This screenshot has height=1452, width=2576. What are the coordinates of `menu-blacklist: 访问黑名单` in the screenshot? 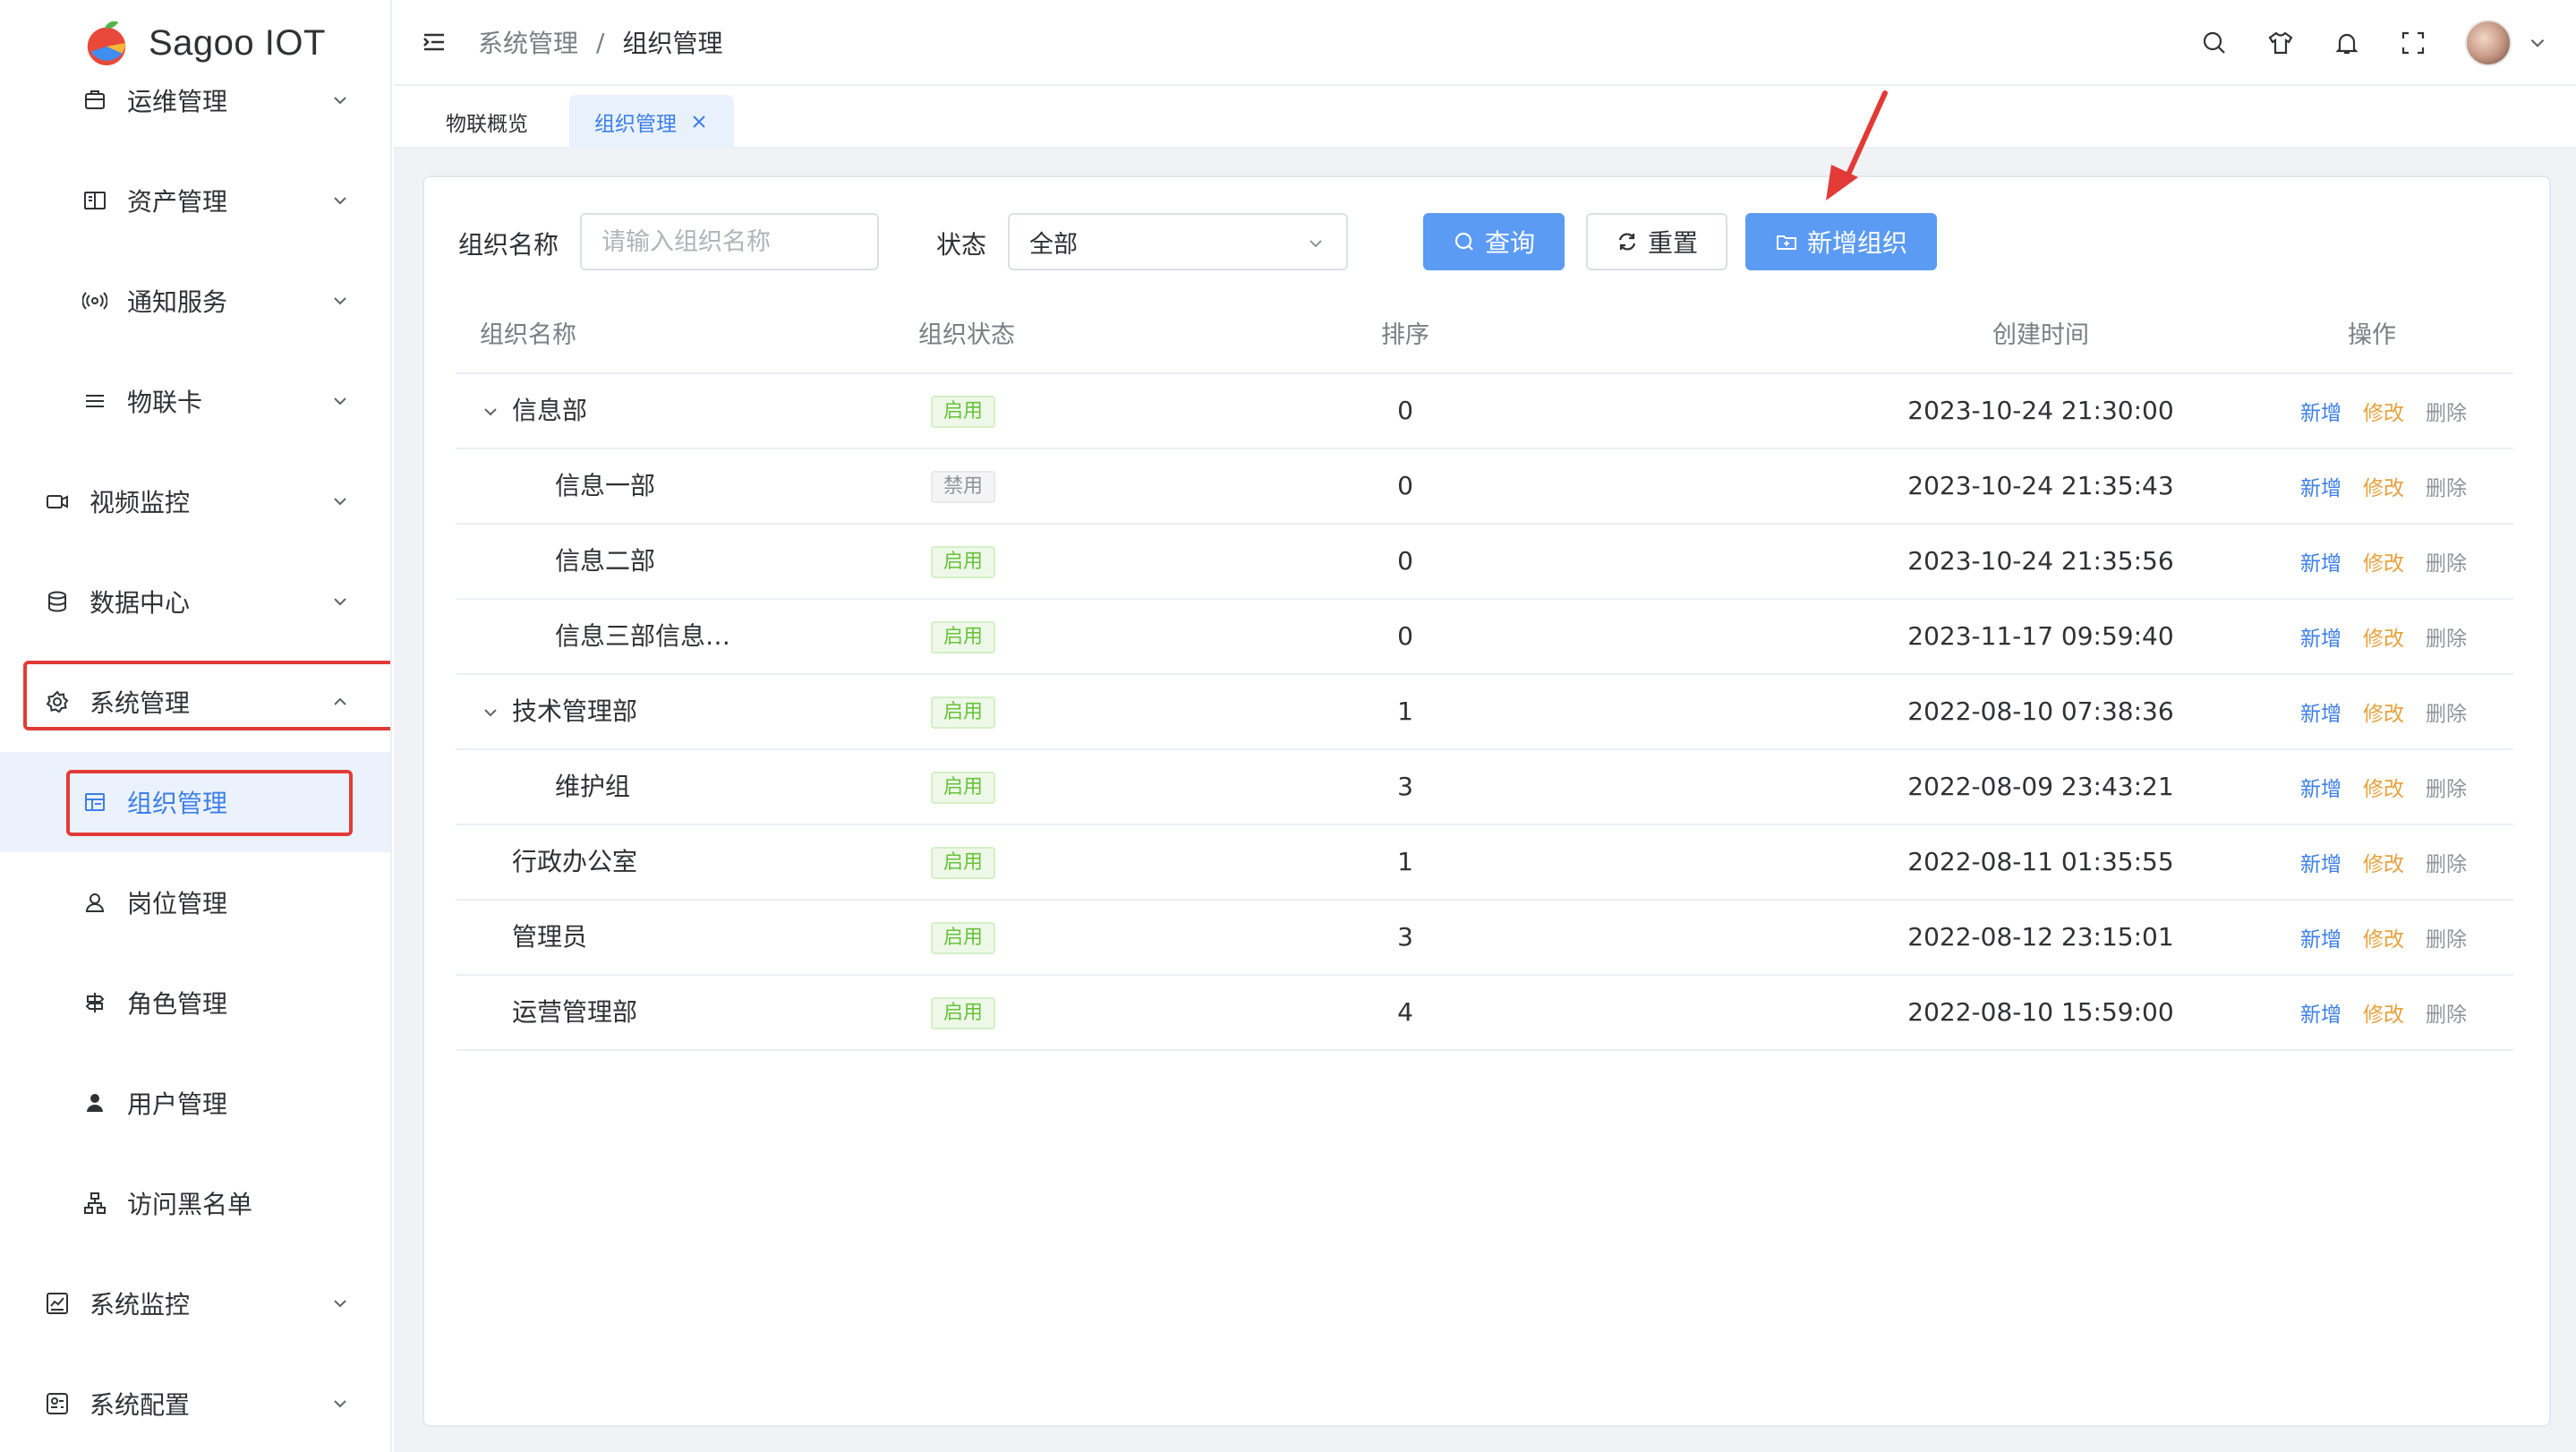 It's located at (195, 1203).